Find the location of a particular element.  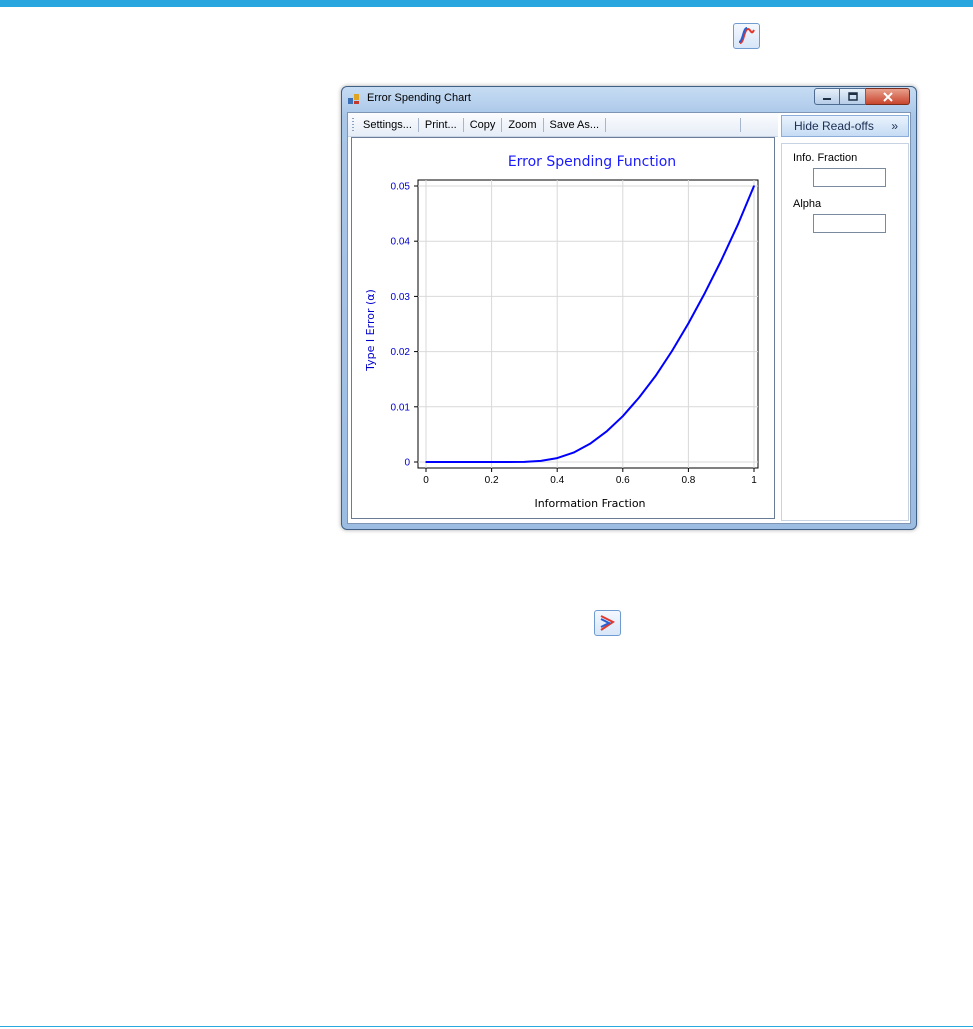

x-tick-label: 0 is located at coordinates (426, 480).